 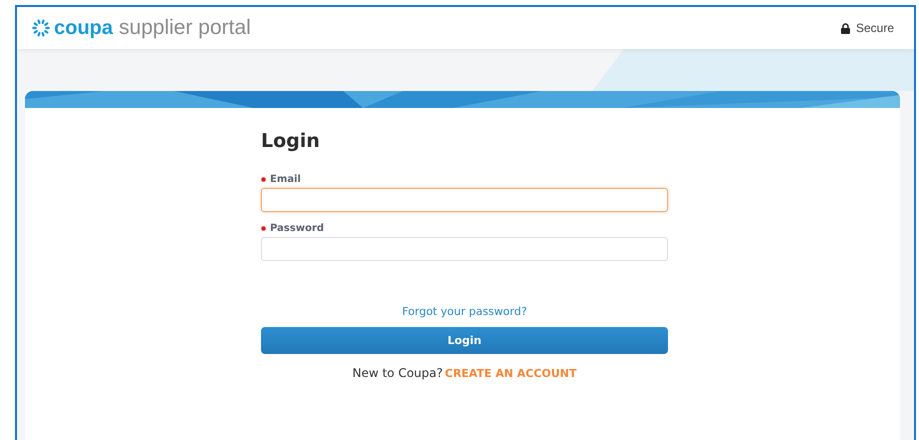 What do you see at coordinates (184, 28) in the screenshot?
I see `product-name: supplier portal` at bounding box center [184, 28].